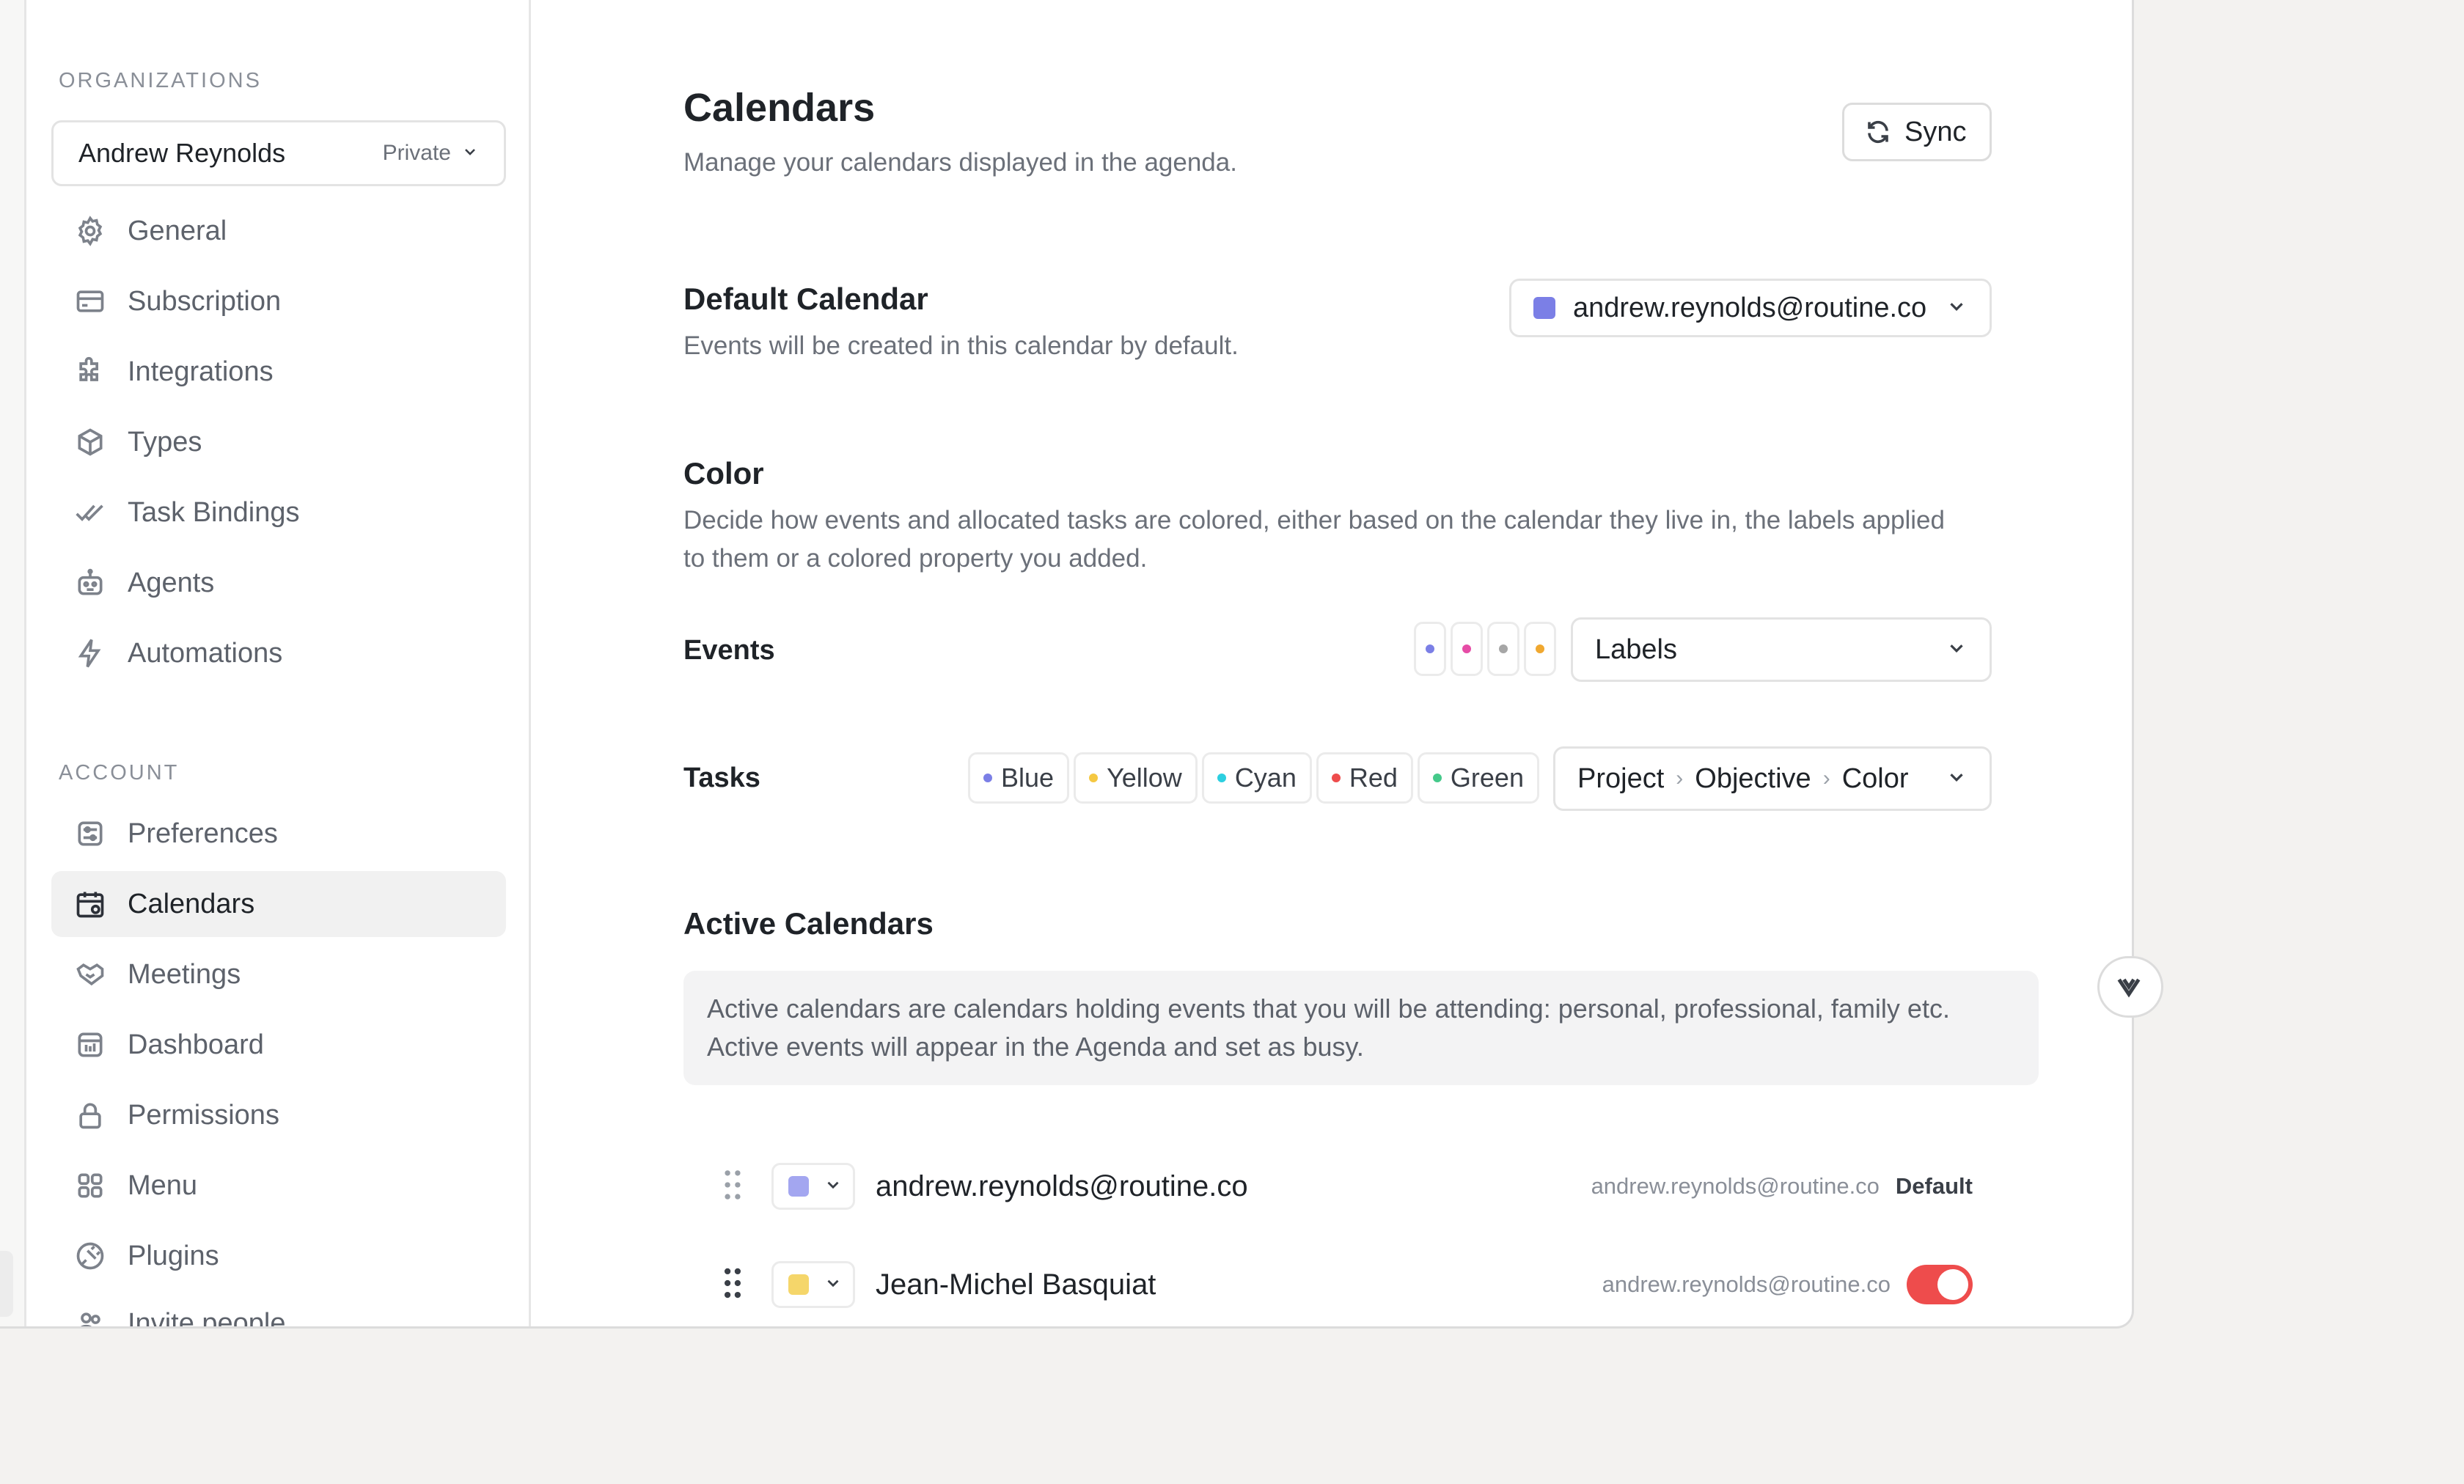 The height and width of the screenshot is (1484, 2464). Describe the element at coordinates (779, 108) in the screenshot. I see `page-title: Calendars` at that location.